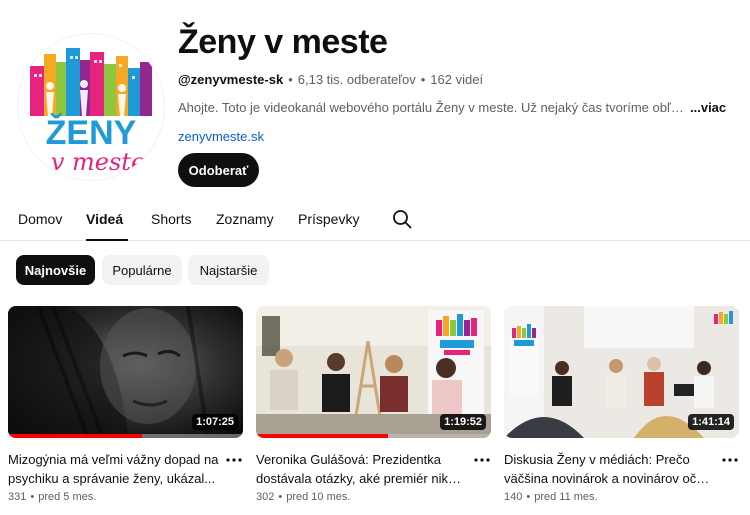 This screenshot has height=515, width=750. What do you see at coordinates (215, 422) in the screenshot?
I see `video-duration: 1:07:25` at bounding box center [215, 422].